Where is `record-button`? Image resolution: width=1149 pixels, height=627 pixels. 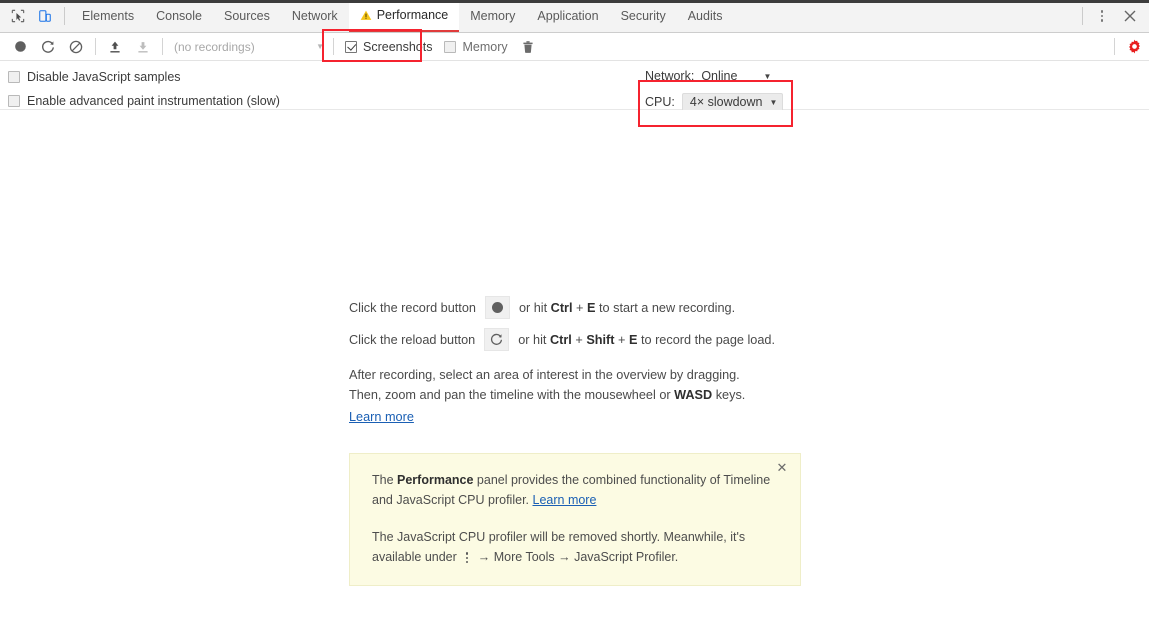 record-button is located at coordinates (20, 47).